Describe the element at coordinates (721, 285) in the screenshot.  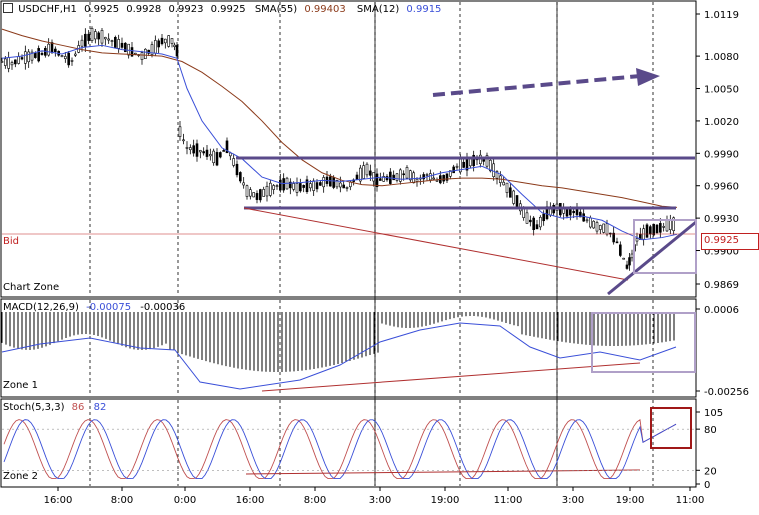
I see `y-tick-label: 0.9869` at that location.